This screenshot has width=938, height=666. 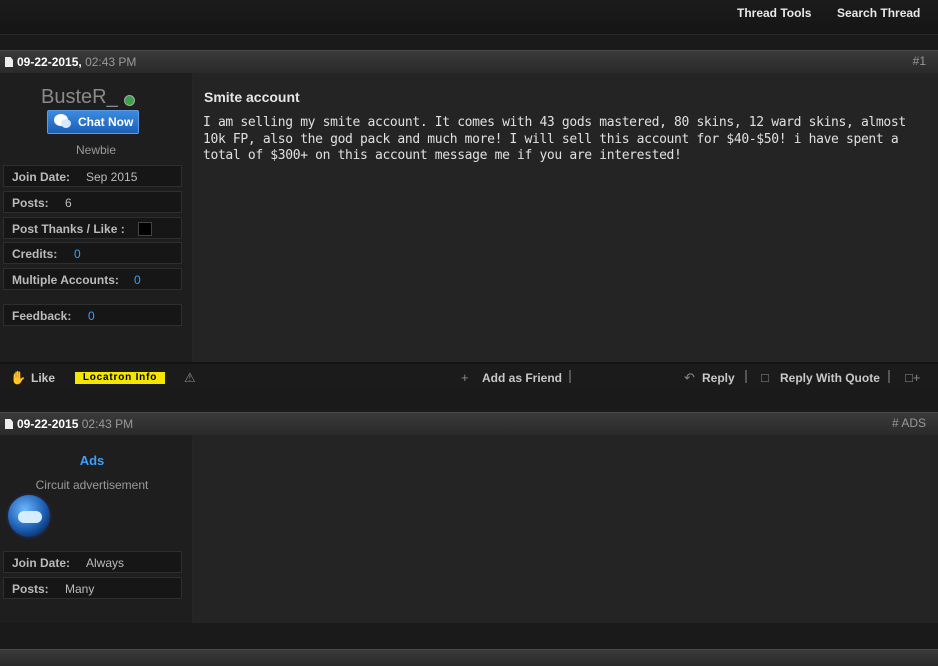 I want to click on multiquote-icon: □+, so click(x=912, y=377).